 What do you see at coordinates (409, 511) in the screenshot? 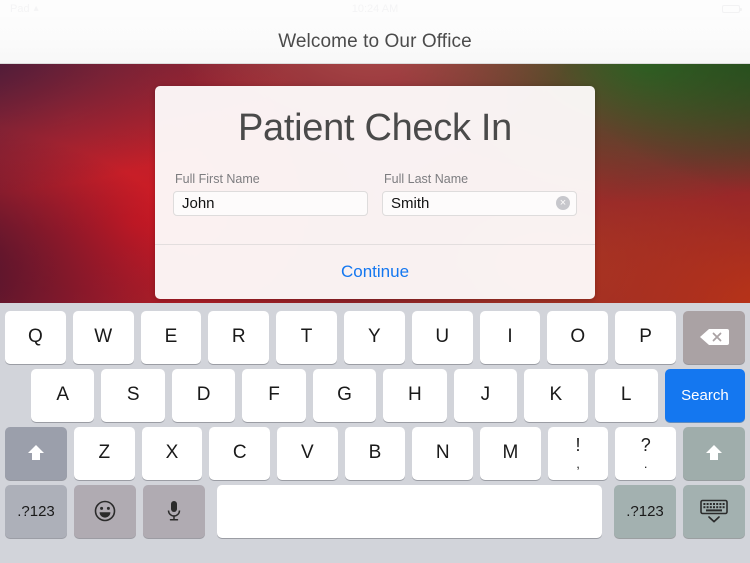
I see `space-key` at bounding box center [409, 511].